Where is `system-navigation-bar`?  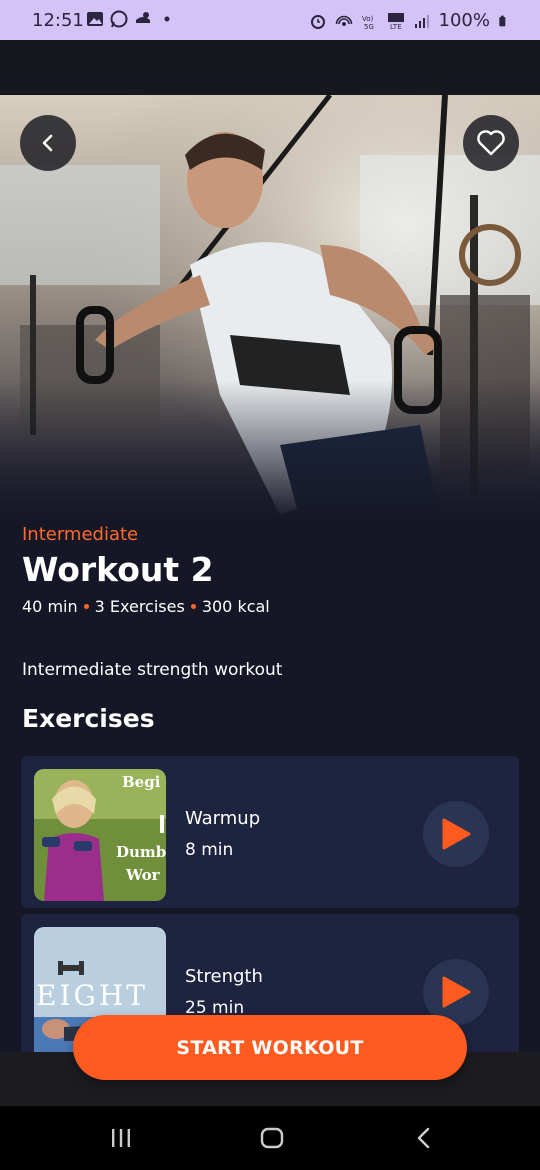
system-navigation-bar is located at coordinates (270, 1138).